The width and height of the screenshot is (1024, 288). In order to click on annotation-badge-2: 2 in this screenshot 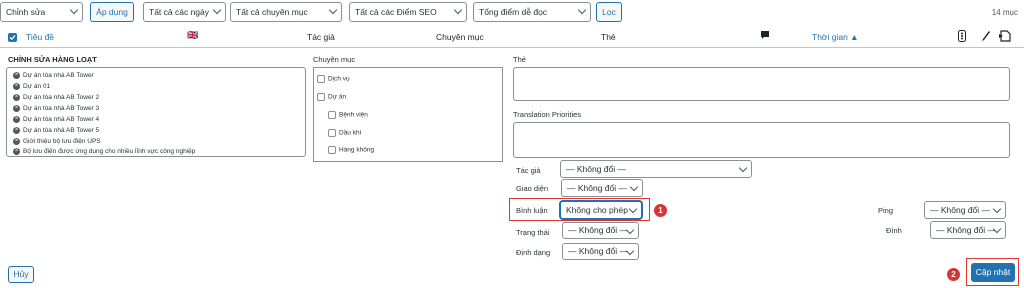, I will do `click(953, 274)`.